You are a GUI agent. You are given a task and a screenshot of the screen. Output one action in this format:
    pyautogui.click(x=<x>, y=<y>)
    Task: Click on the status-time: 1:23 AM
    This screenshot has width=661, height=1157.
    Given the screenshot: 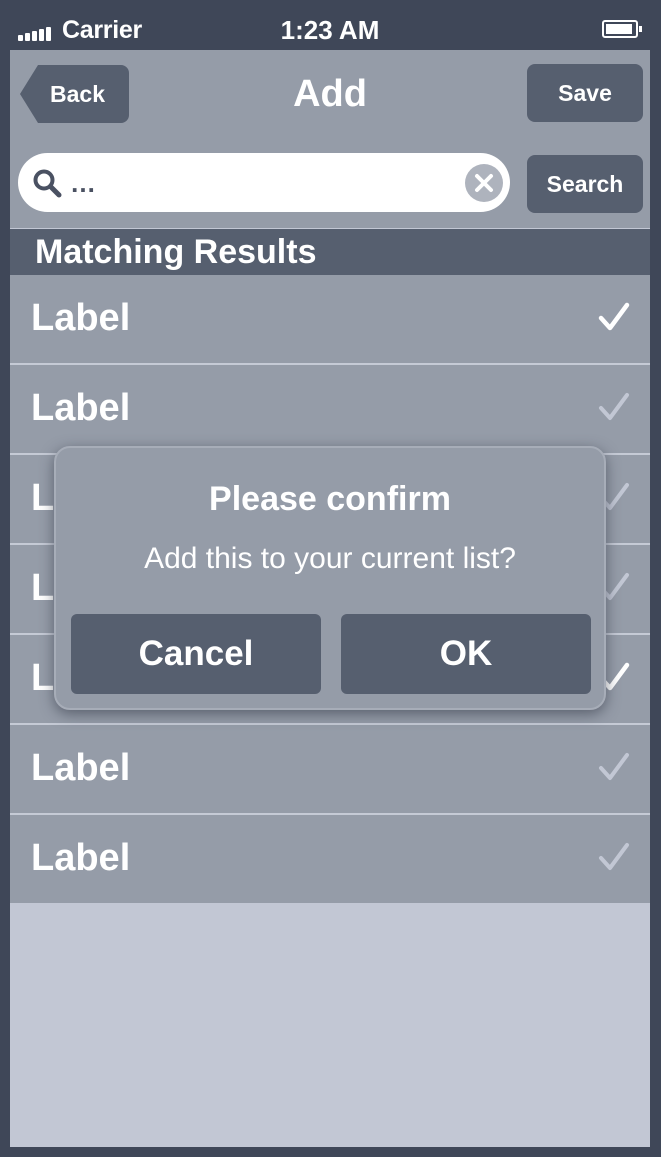 What is the action you would take?
    pyautogui.click(x=330, y=30)
    